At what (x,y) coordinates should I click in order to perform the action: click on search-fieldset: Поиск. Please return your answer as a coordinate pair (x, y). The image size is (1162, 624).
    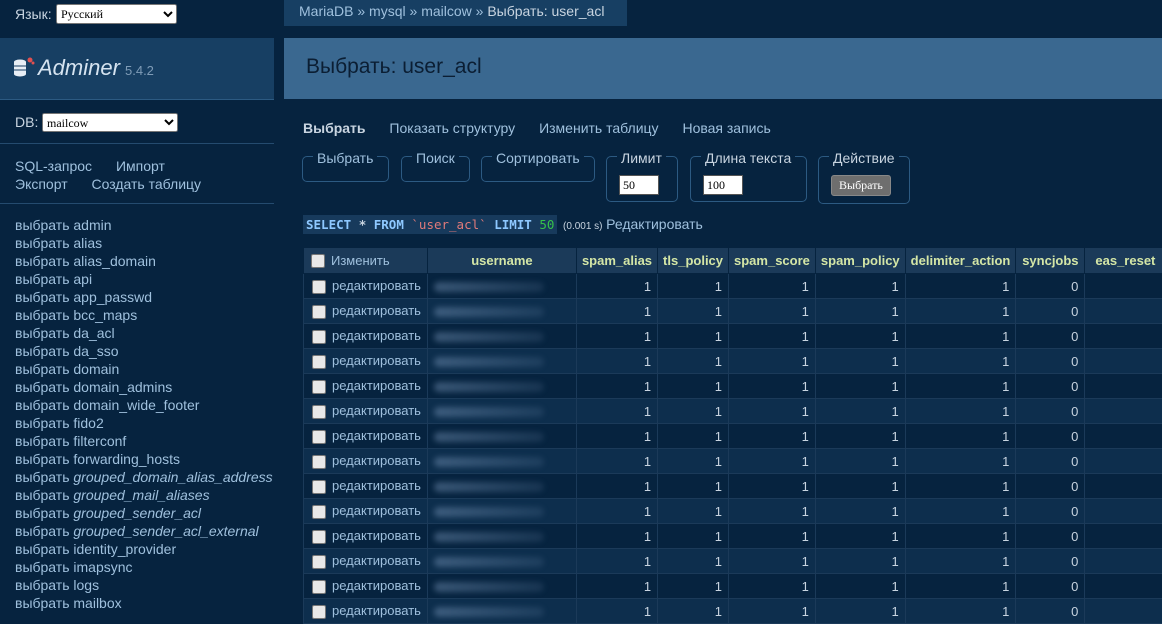
    Looking at the image, I should click on (435, 169).